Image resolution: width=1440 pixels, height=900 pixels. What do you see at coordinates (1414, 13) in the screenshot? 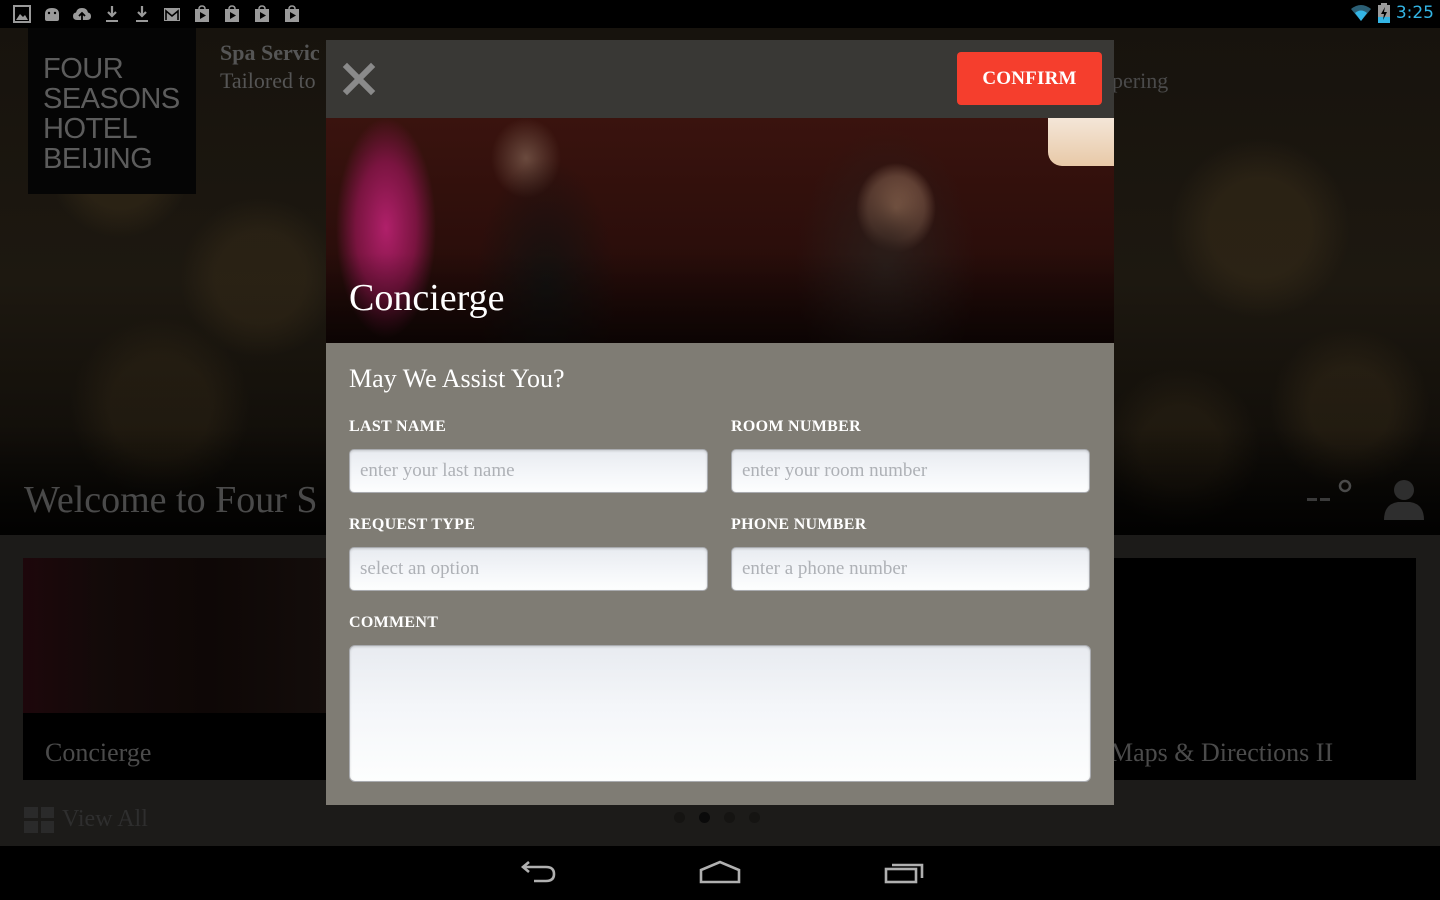
I see `clock: 3:25` at bounding box center [1414, 13].